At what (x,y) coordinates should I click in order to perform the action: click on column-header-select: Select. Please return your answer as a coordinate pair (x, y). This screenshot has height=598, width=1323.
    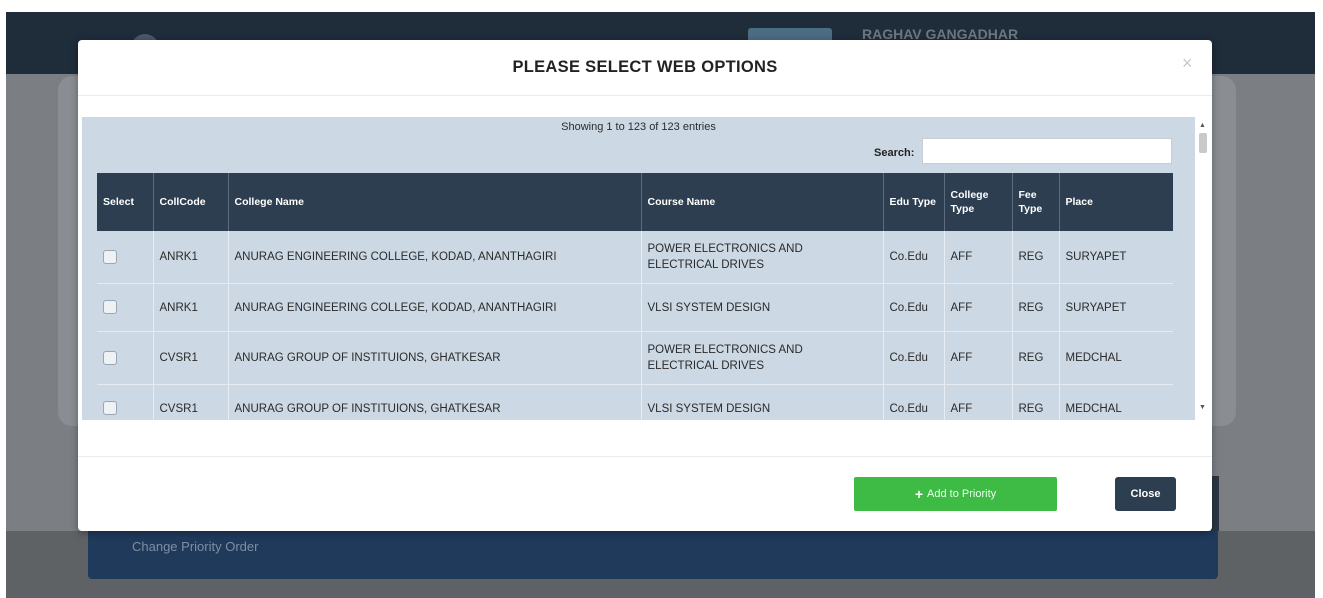
    Looking at the image, I should click on (125, 202).